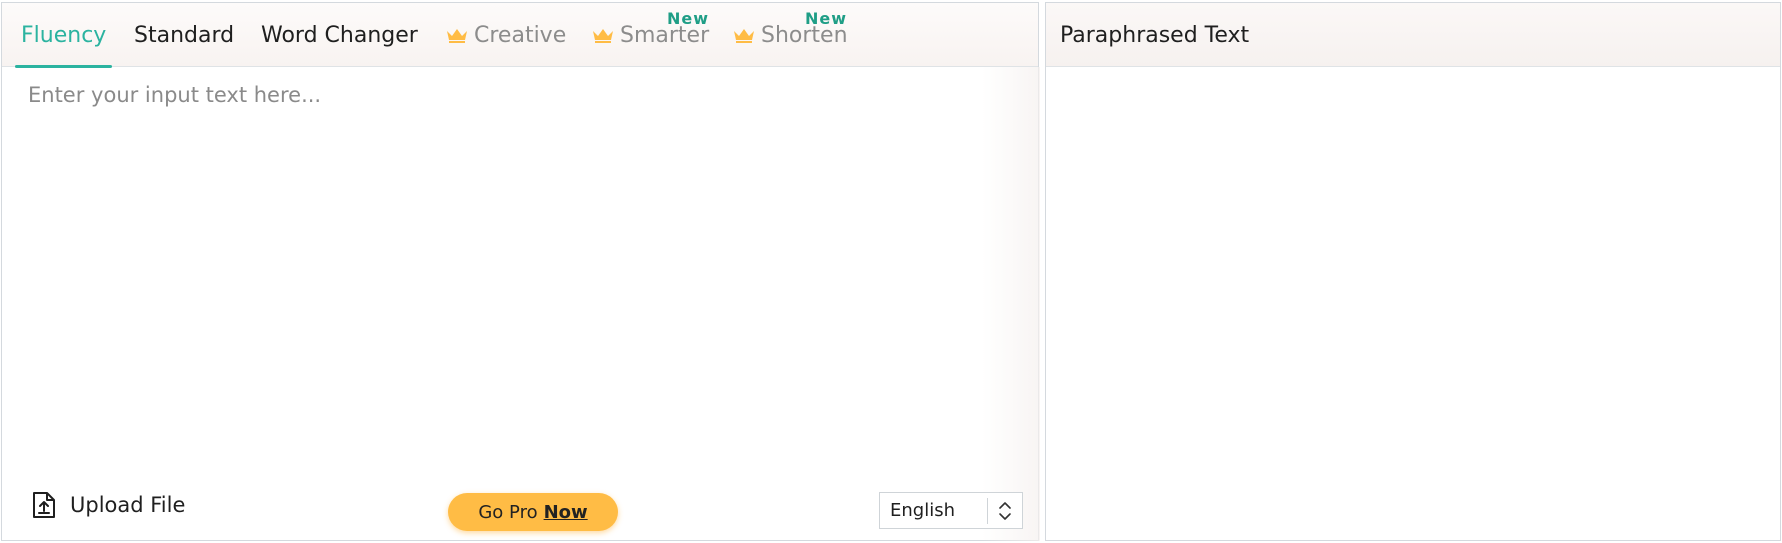  I want to click on tab-smarter: Smarter New, so click(650, 35).